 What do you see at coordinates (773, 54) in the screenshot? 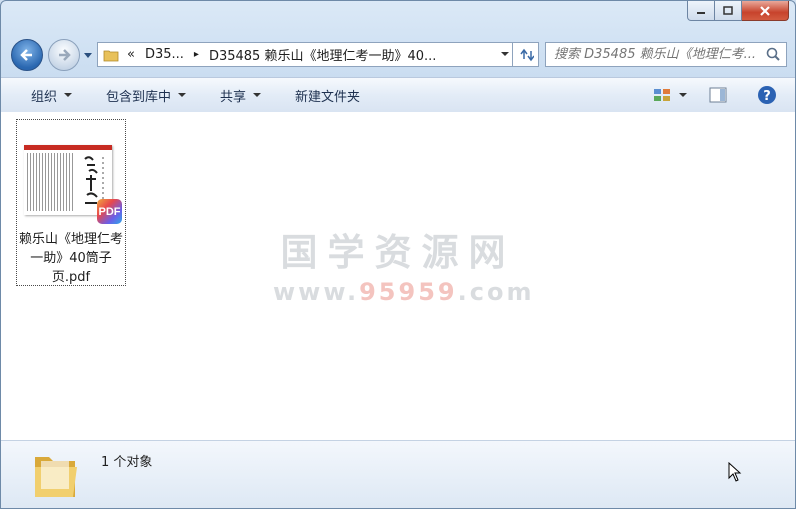
I see `search-icon` at bounding box center [773, 54].